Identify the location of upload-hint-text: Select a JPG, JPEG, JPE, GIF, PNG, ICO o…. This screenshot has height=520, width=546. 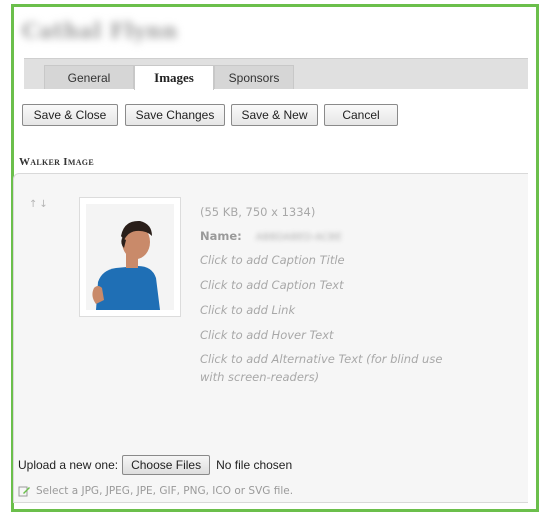
(165, 491).